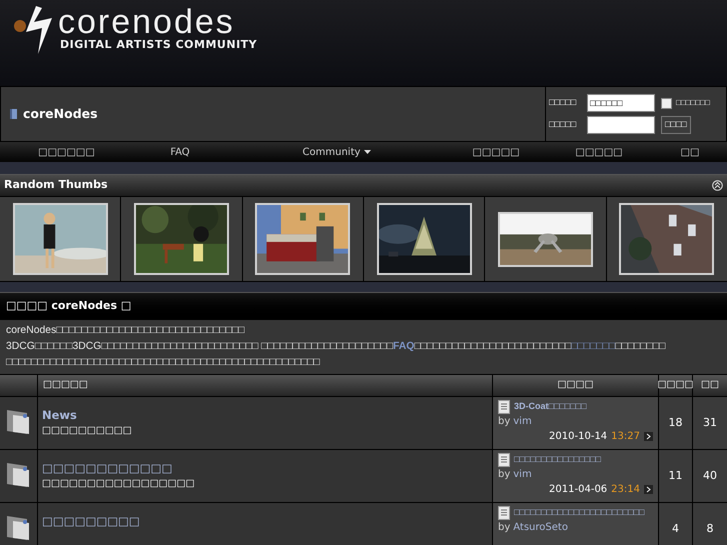 This screenshot has height=545, width=727. What do you see at coordinates (593, 346) in the screenshot?
I see `text-link: □□□□□□□` at bounding box center [593, 346].